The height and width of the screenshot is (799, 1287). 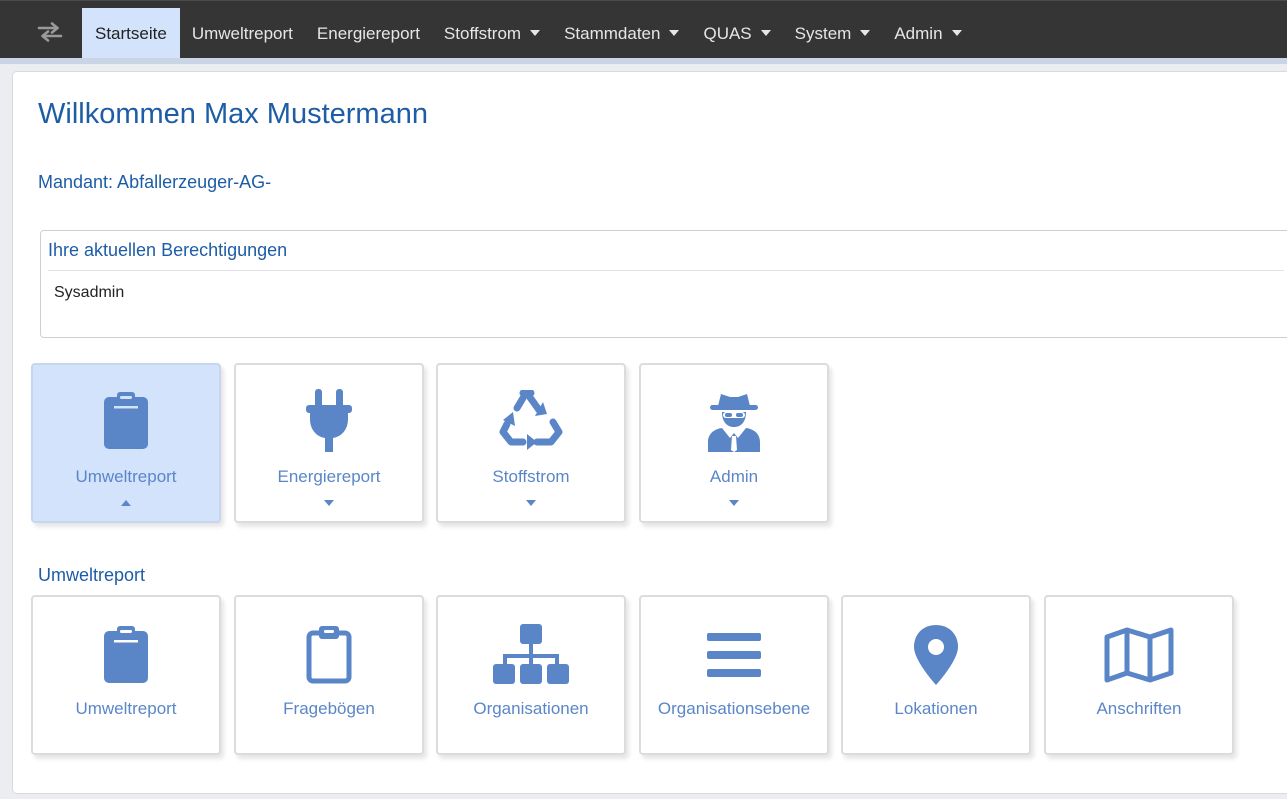 I want to click on tile-frageboegen: Fragebögen, so click(x=329, y=675).